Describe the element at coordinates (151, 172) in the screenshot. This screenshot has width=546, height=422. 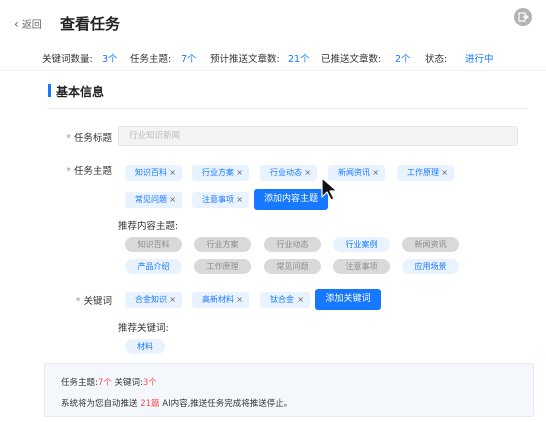
I see `topic-tag-label: 知识百科` at that location.